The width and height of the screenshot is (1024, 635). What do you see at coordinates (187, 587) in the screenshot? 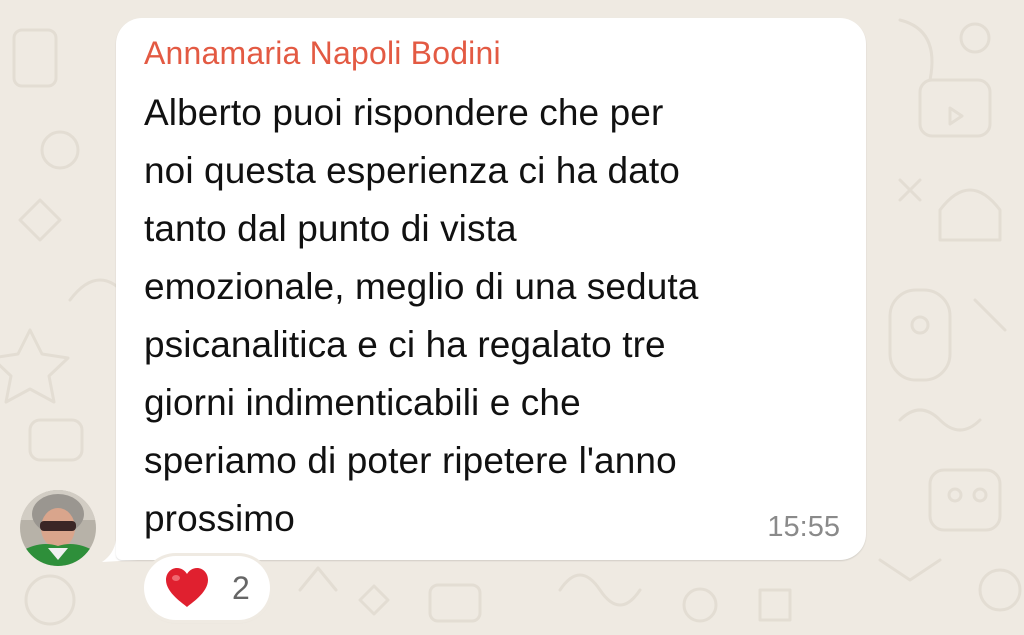
I see `heart-icon` at bounding box center [187, 587].